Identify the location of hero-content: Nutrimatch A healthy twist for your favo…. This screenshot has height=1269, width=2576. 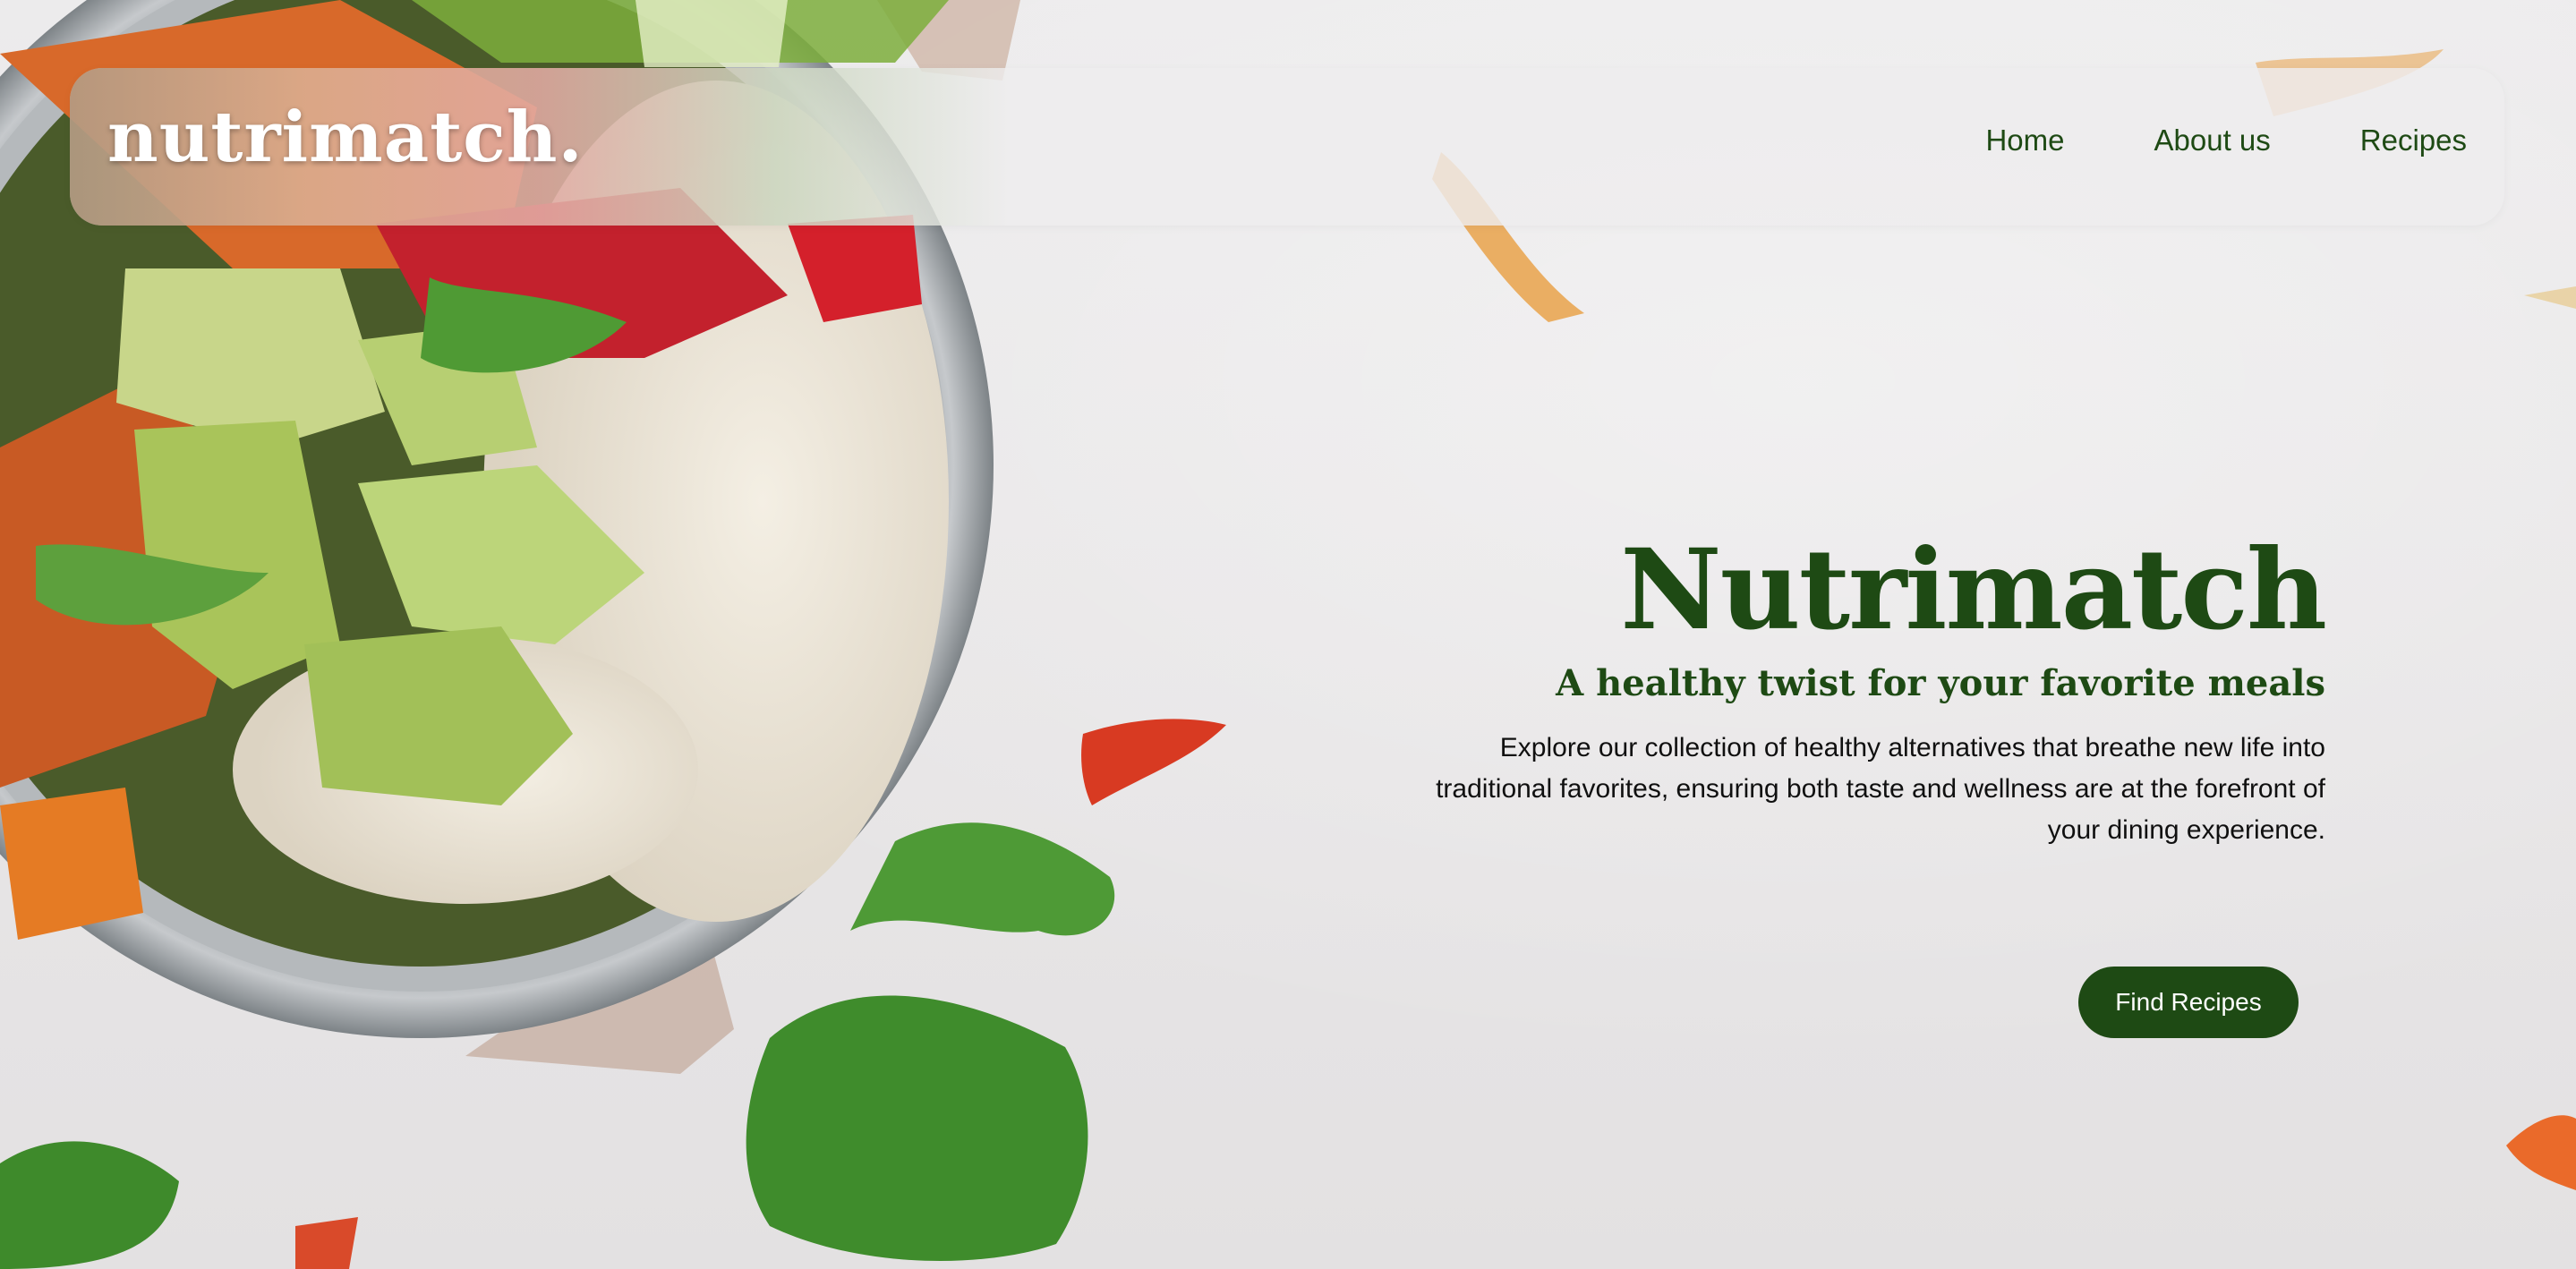
(1861, 688).